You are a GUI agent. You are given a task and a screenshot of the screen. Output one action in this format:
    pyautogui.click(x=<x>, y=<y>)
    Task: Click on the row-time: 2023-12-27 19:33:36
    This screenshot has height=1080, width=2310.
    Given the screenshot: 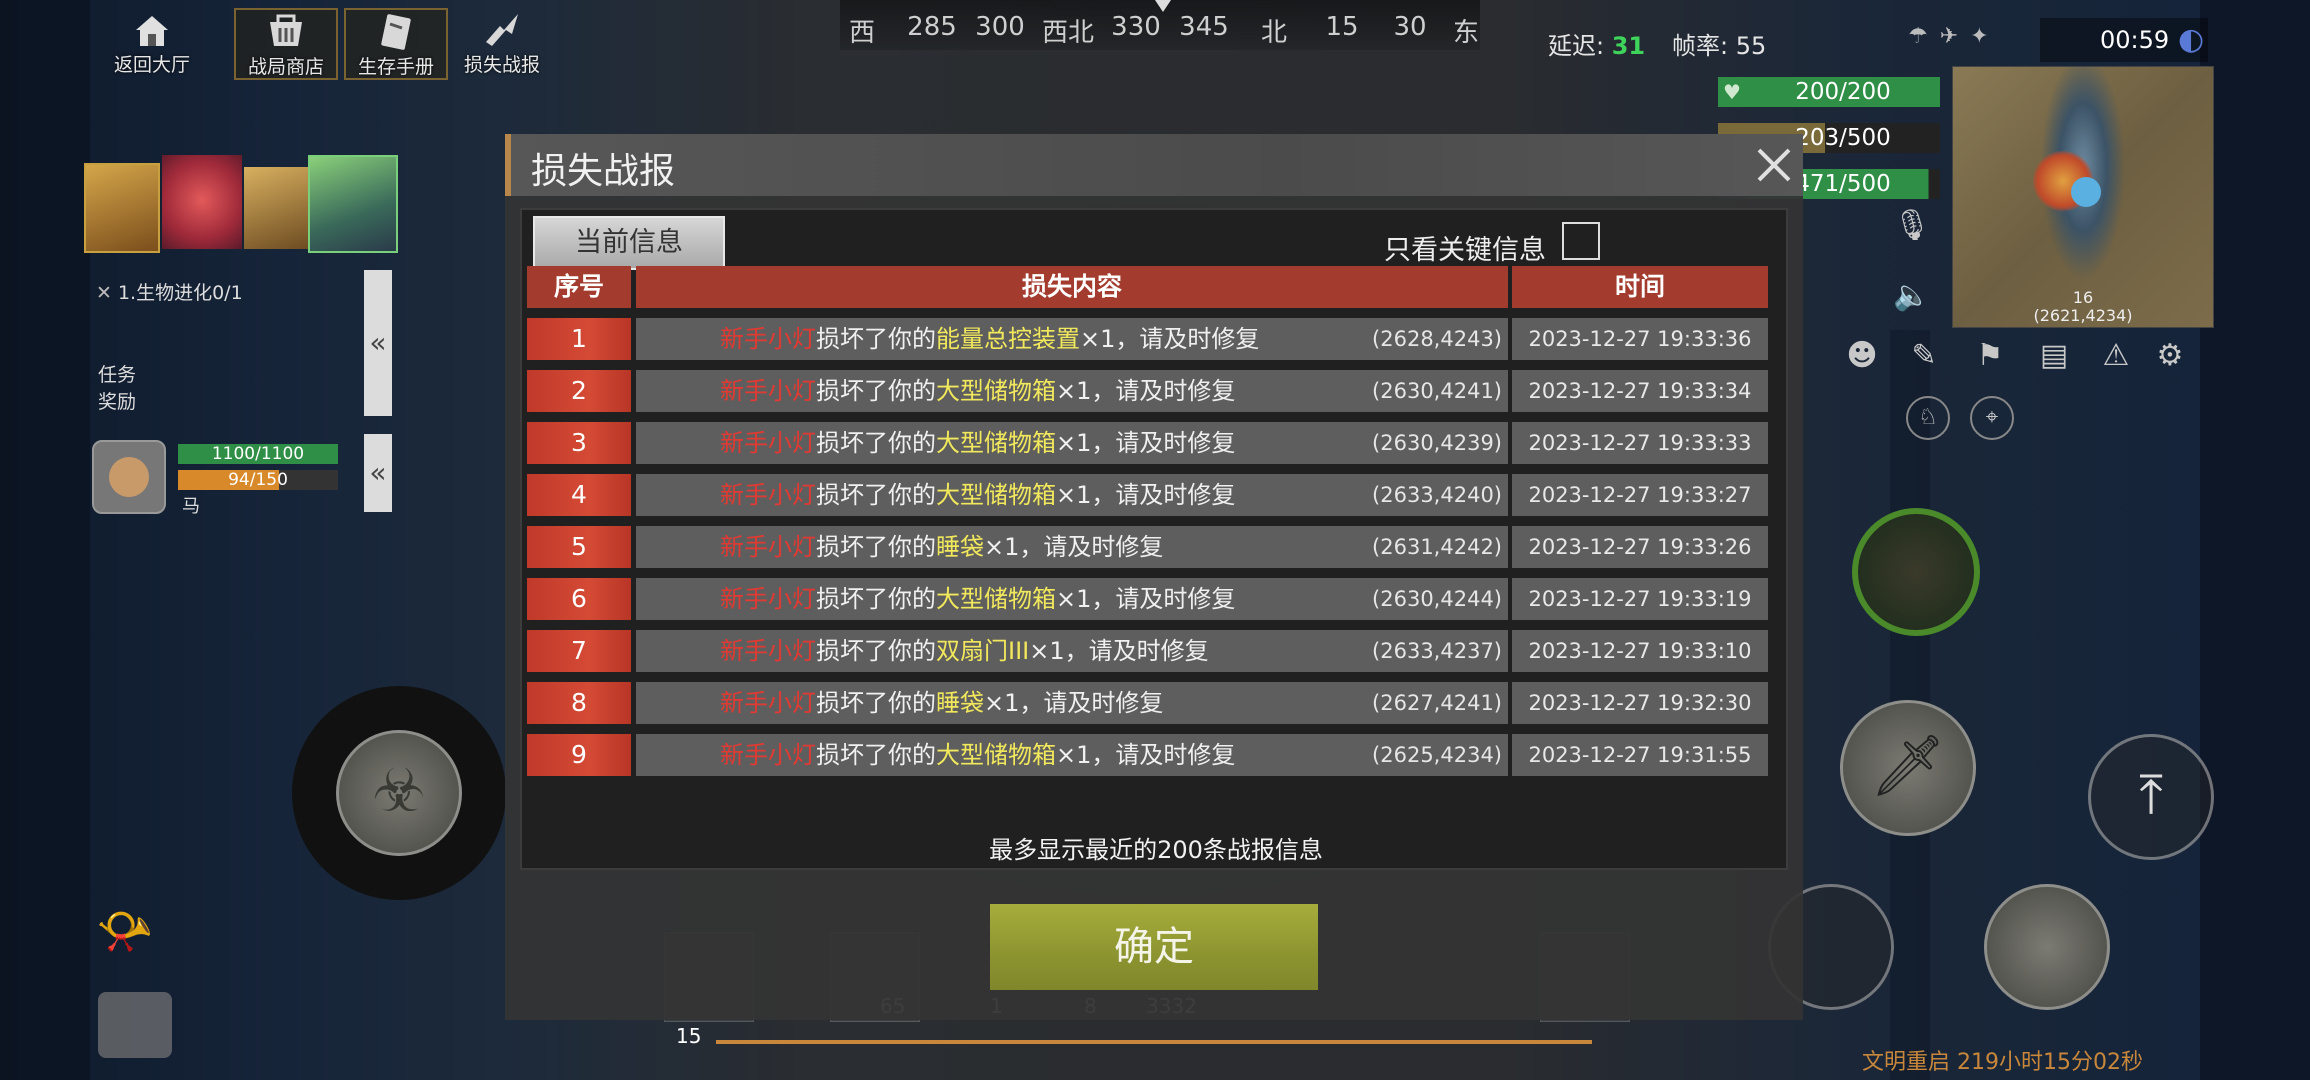 What is the action you would take?
    pyautogui.click(x=1640, y=339)
    